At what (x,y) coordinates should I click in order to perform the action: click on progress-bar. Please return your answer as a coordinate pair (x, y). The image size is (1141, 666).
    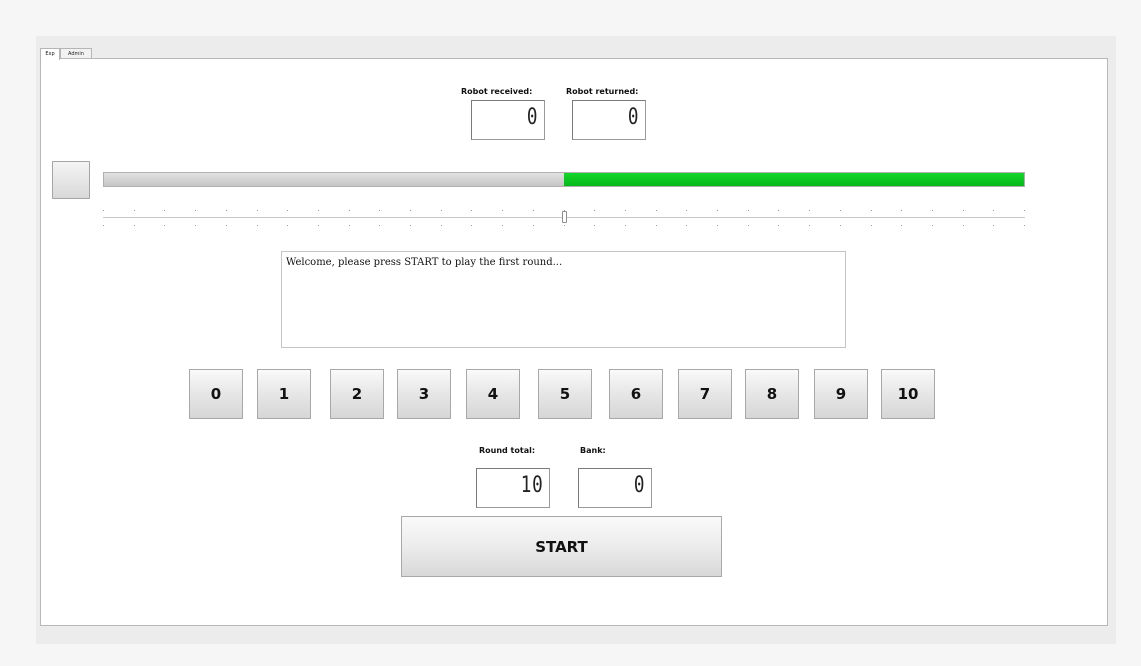
    Looking at the image, I should click on (564, 179).